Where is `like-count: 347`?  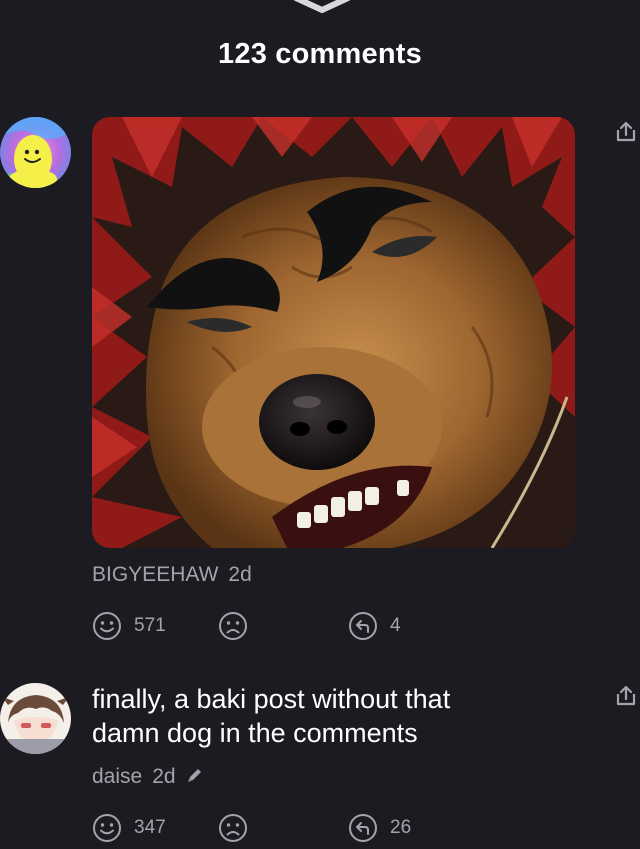
like-count: 347 is located at coordinates (150, 827).